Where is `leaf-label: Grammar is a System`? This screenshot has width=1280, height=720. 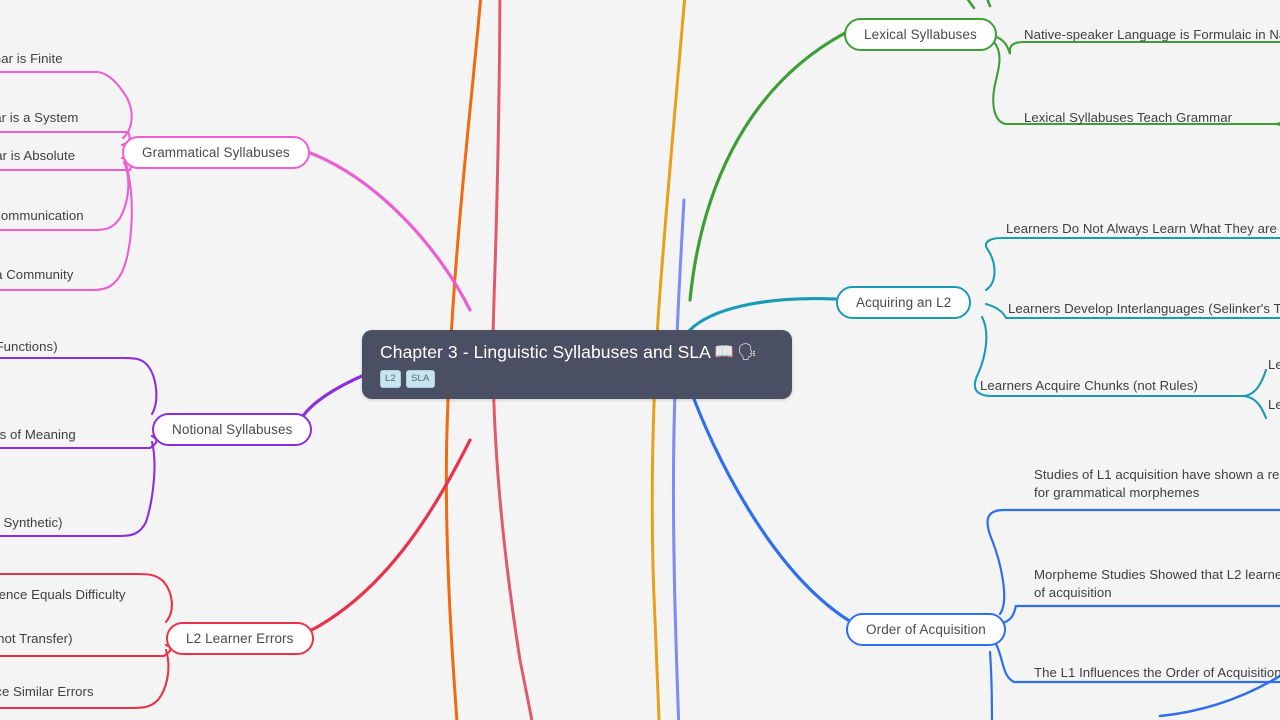 leaf-label: Grammar is a System is located at coordinates (39, 118).